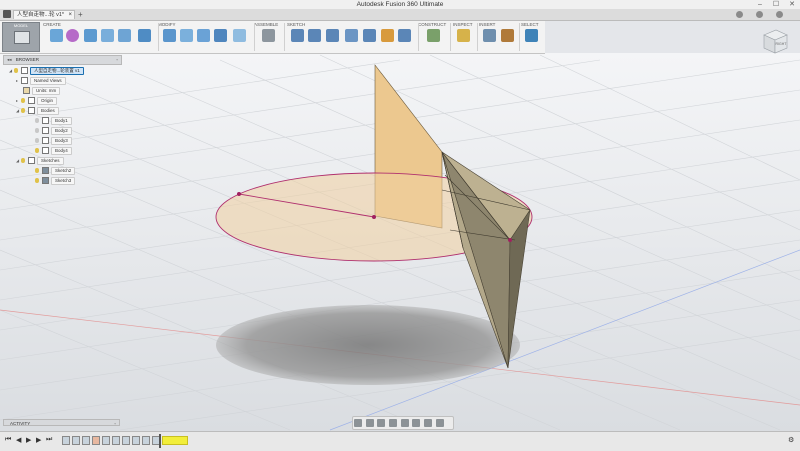 The width and height of the screenshot is (800, 451). What do you see at coordinates (44, 14) in the screenshot?
I see `document-tab: 人型自走物...轮 v1* ×` at bounding box center [44, 14].